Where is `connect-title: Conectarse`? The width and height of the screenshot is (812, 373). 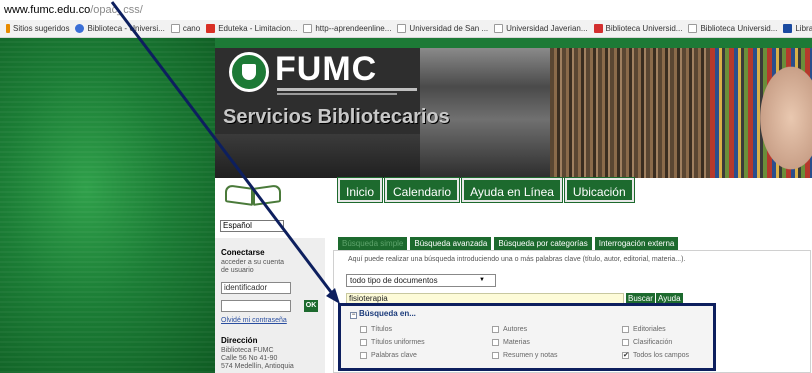
connect-title: Conectarse is located at coordinates (243, 252).